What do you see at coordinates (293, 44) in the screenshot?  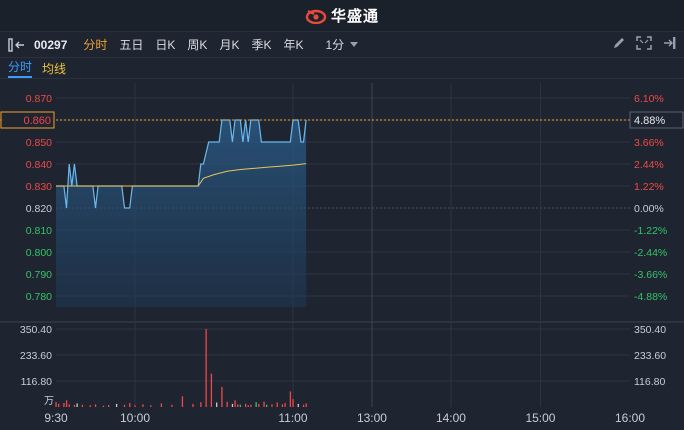 I see `tab-yearly-k: 年K` at bounding box center [293, 44].